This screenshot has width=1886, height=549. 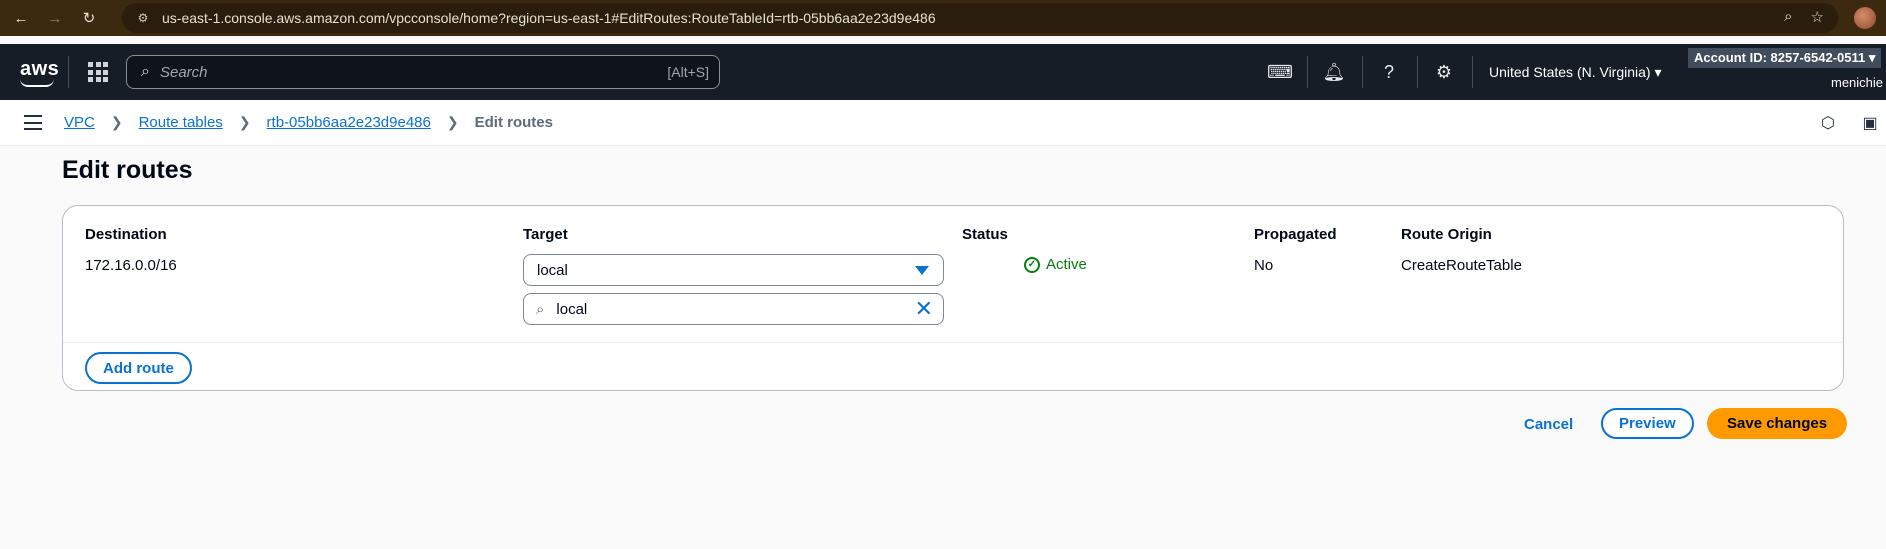 What do you see at coordinates (922, 270) in the screenshot?
I see `caret-down-icon` at bounding box center [922, 270].